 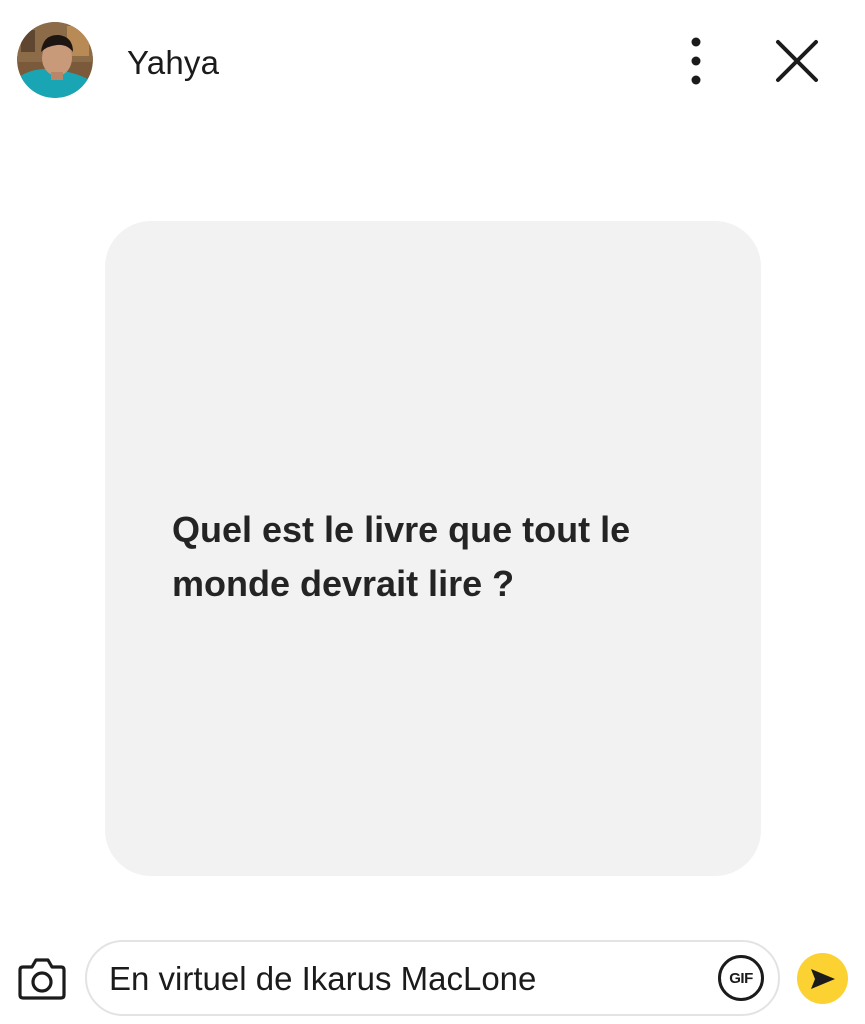 I want to click on avatar-photo-icon, so click(x=55, y=60).